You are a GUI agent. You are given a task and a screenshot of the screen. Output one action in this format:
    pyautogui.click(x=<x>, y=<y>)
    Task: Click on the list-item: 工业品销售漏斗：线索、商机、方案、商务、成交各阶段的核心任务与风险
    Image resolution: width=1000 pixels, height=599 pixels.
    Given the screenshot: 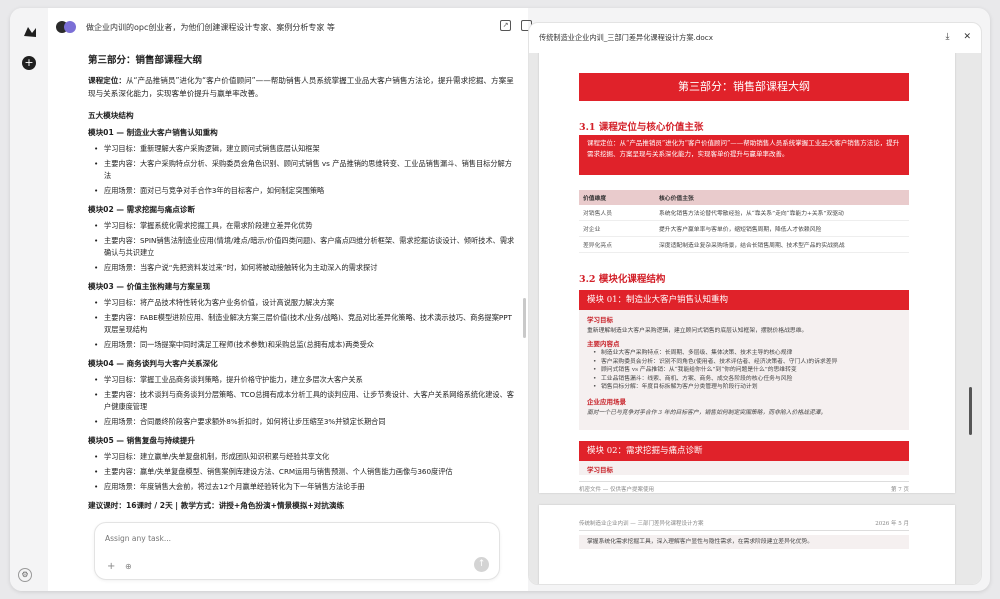 What is the action you would take?
    pyautogui.click(x=744, y=379)
    